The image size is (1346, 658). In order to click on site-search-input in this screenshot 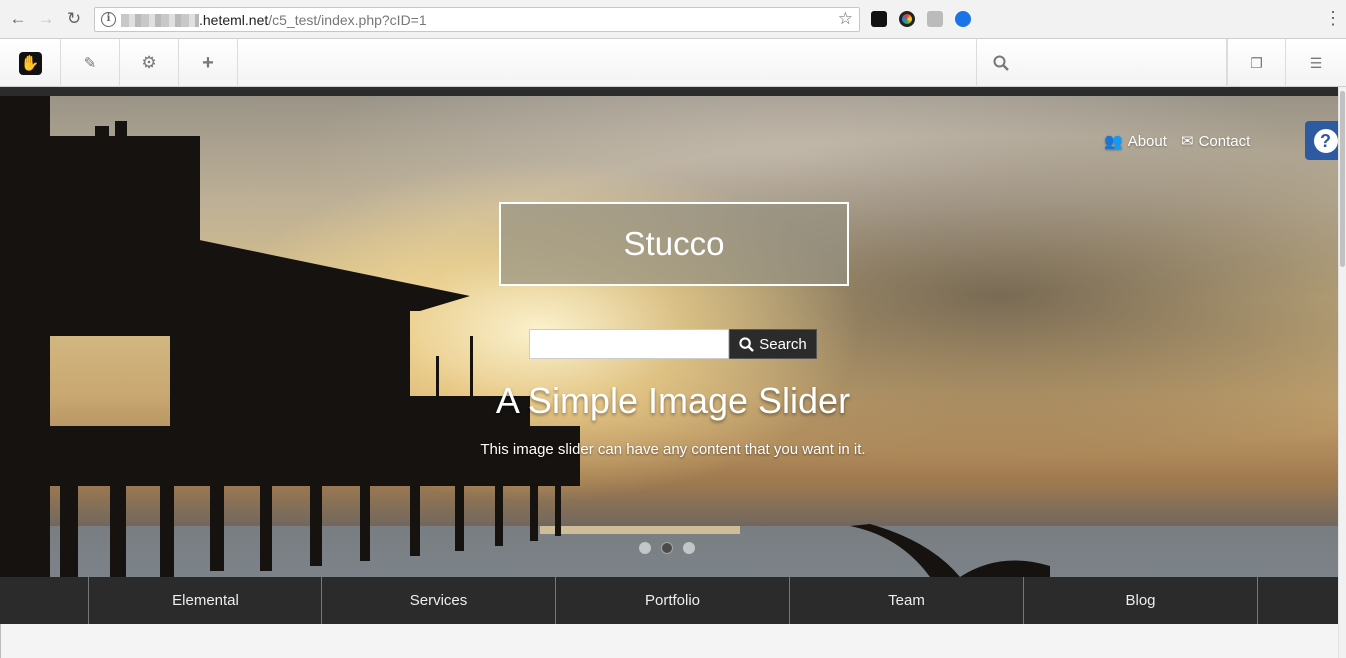, I will do `click(629, 344)`.